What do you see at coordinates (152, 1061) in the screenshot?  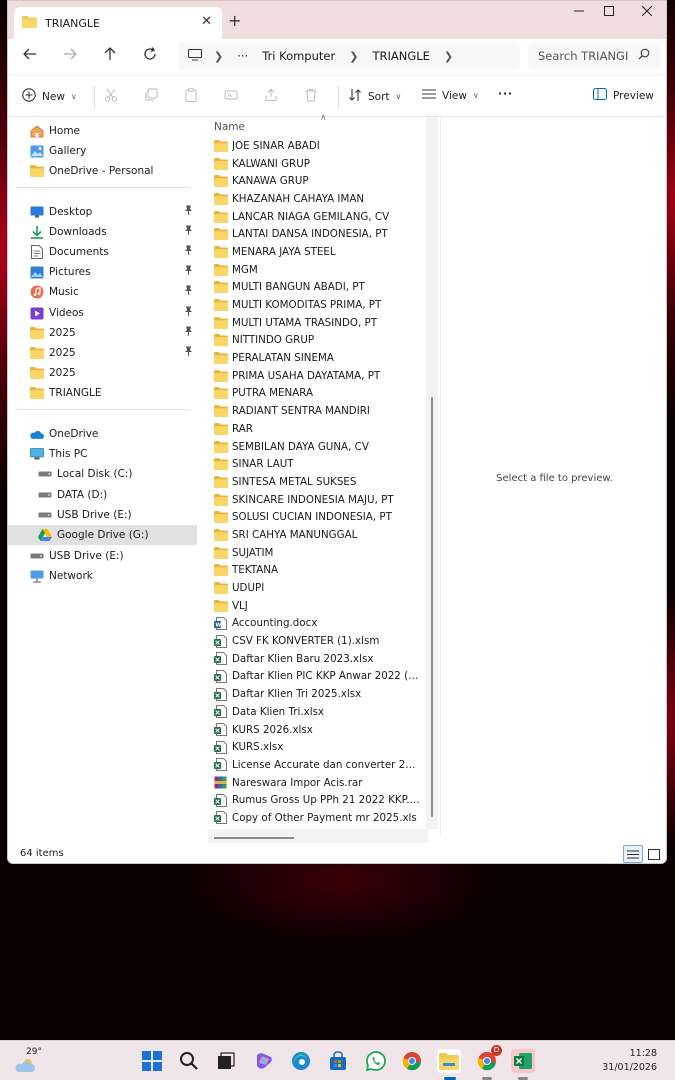 I see `start-icon` at bounding box center [152, 1061].